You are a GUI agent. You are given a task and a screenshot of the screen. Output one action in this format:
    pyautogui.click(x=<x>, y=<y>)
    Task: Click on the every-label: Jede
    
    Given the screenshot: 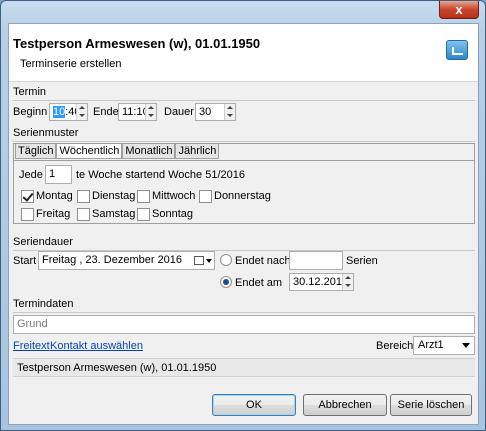 What is the action you would take?
    pyautogui.click(x=31, y=175)
    